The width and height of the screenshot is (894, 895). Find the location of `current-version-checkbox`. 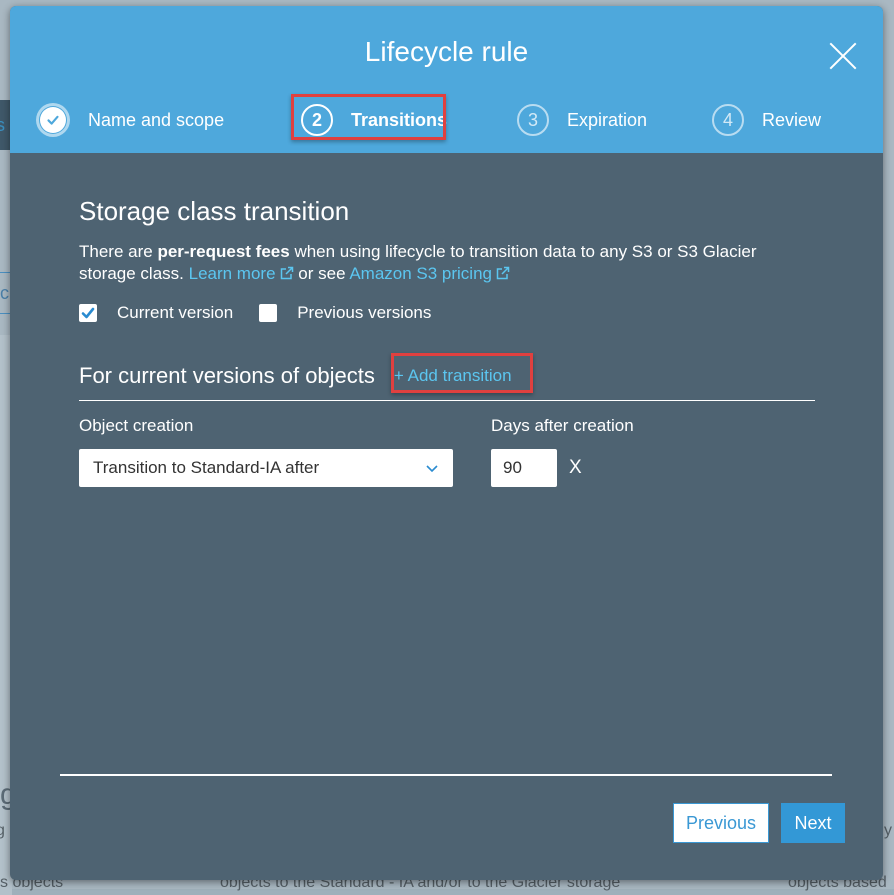

current-version-checkbox is located at coordinates (88, 313).